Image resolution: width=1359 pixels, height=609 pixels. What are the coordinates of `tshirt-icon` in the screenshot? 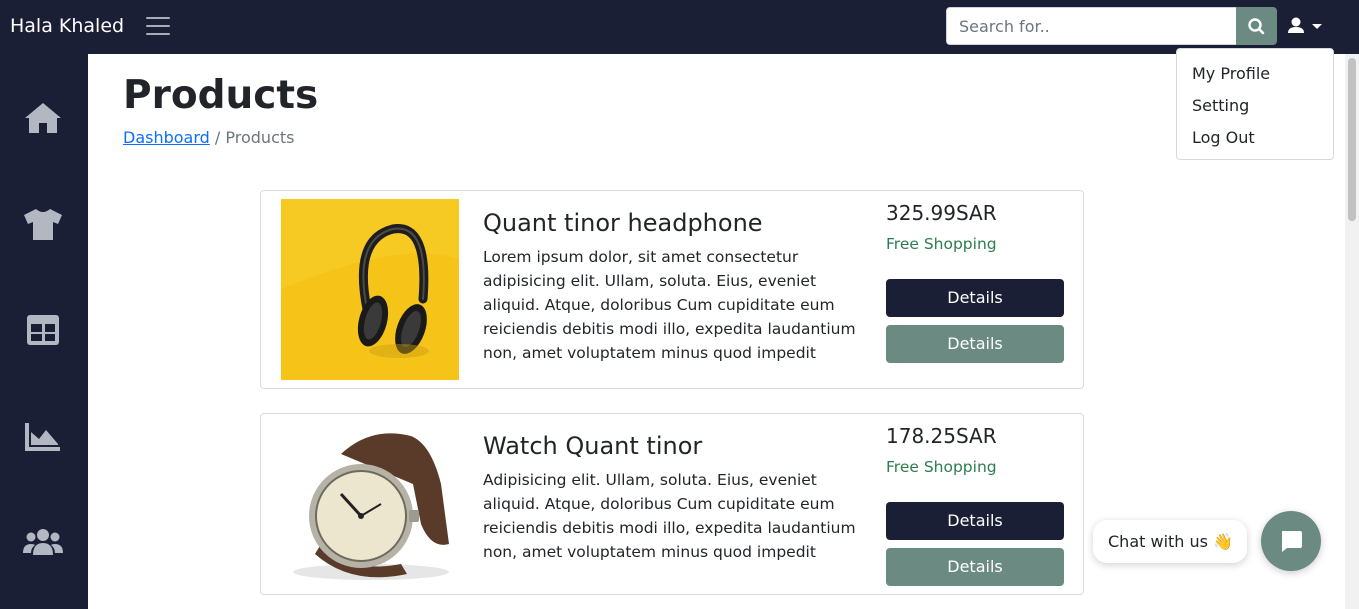 It's located at (43, 224).